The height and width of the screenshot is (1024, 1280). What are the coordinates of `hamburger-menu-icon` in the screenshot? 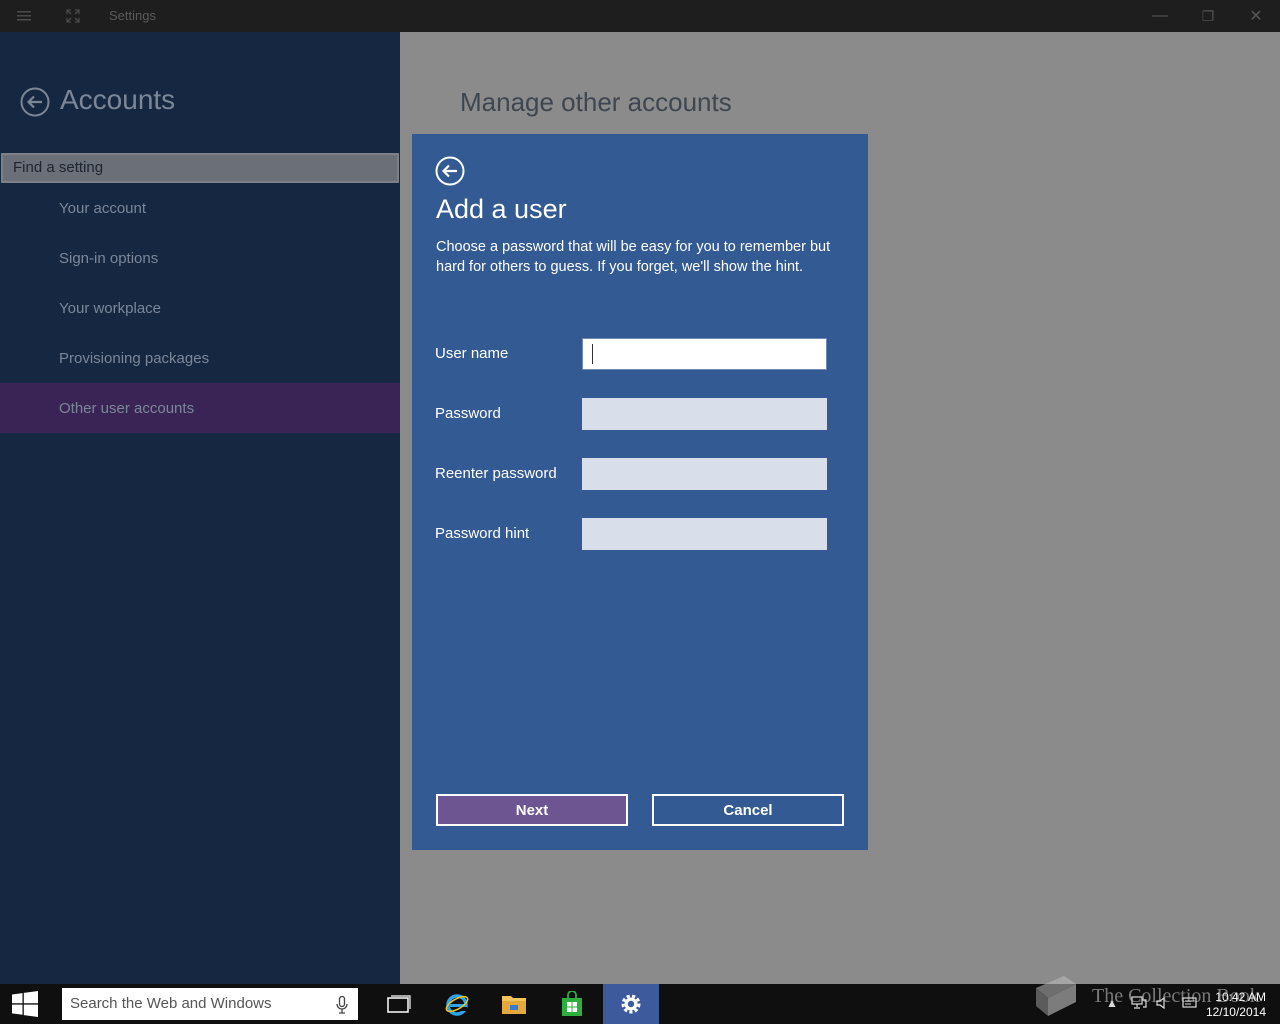 It's located at (24, 16).